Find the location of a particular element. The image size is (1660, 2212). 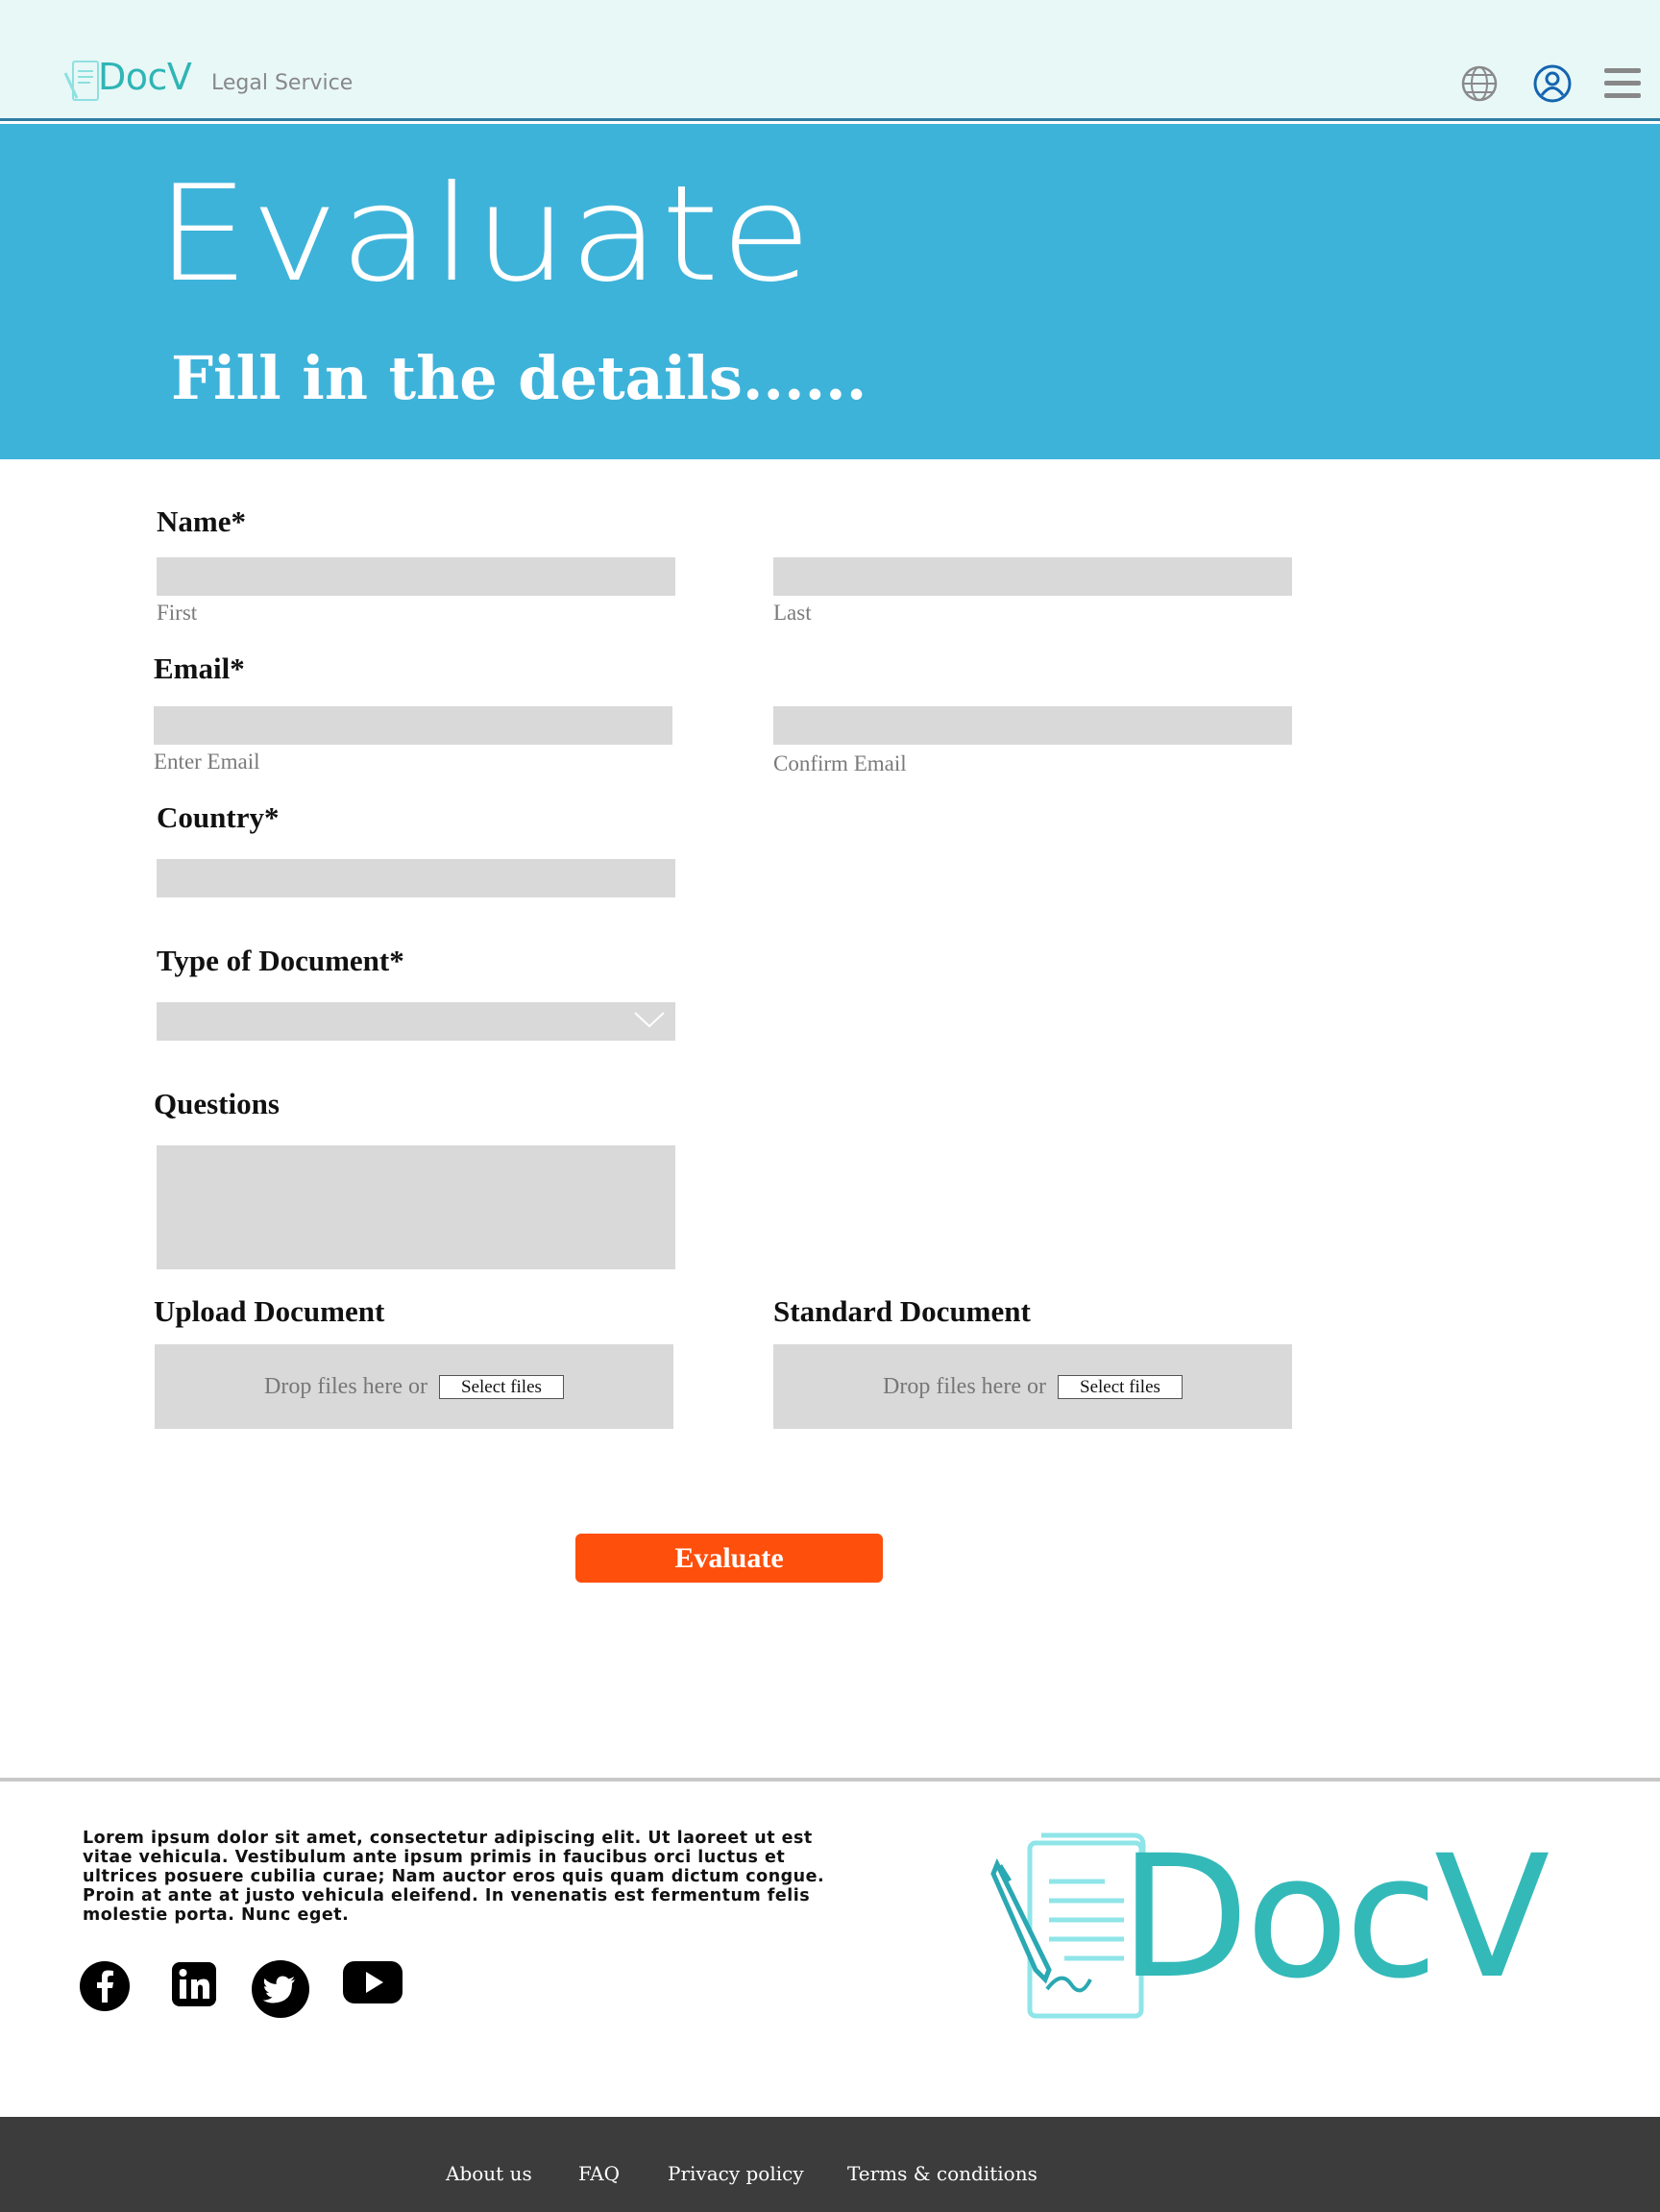

standard-dropzone: Drop files here or Select files is located at coordinates (1032, 1386).